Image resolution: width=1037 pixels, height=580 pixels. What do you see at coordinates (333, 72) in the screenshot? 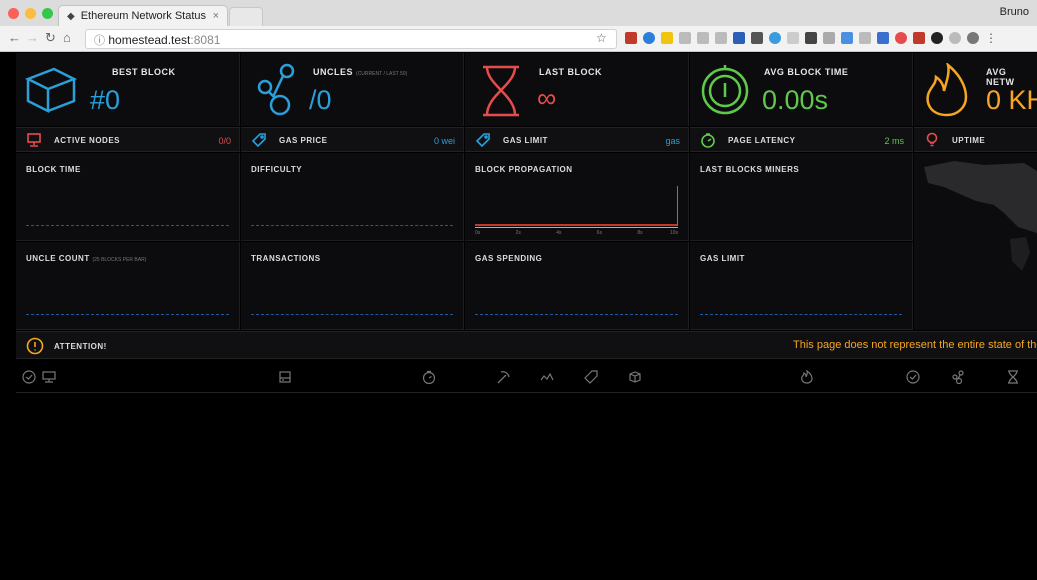
I see `uncles-label-text: UNCLES` at bounding box center [333, 72].